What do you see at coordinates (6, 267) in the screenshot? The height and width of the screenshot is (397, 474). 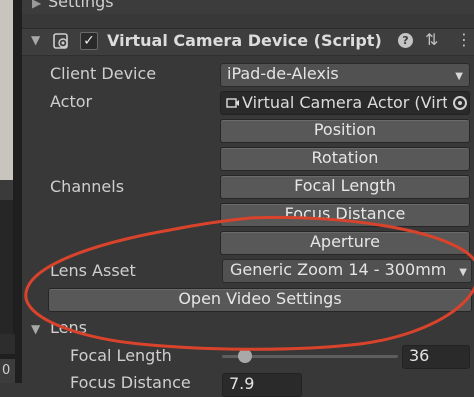 I see `scene-view-lower` at bounding box center [6, 267].